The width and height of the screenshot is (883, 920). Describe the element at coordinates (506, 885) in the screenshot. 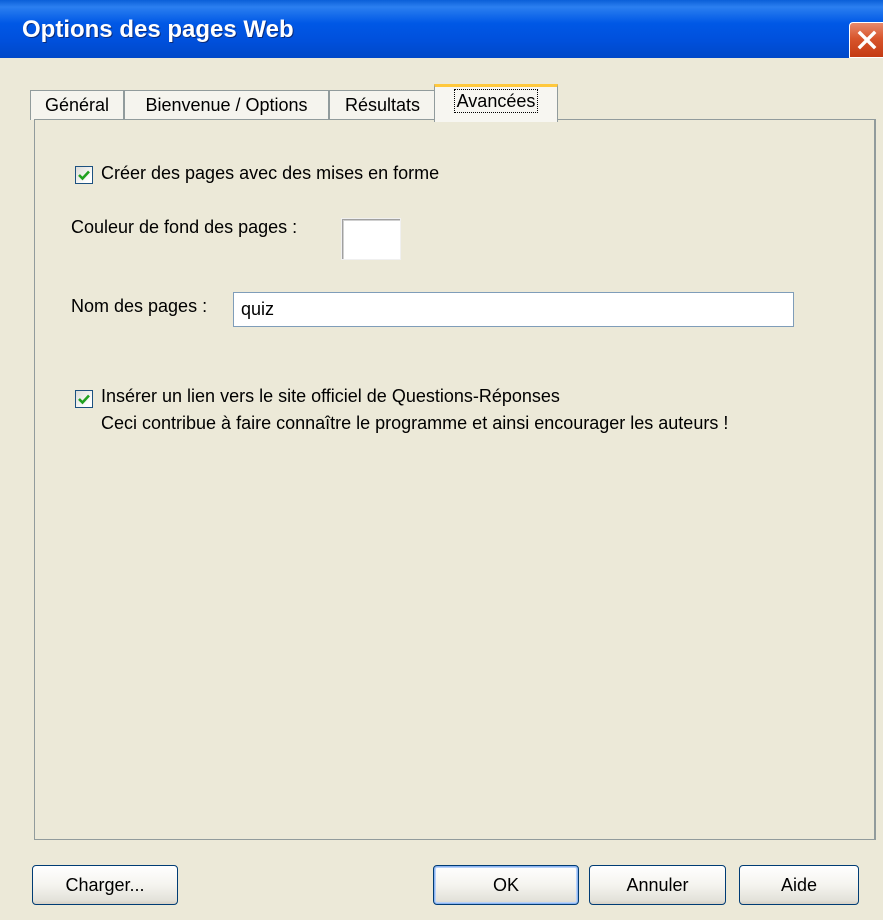

I see `ok-button: OK` at that location.